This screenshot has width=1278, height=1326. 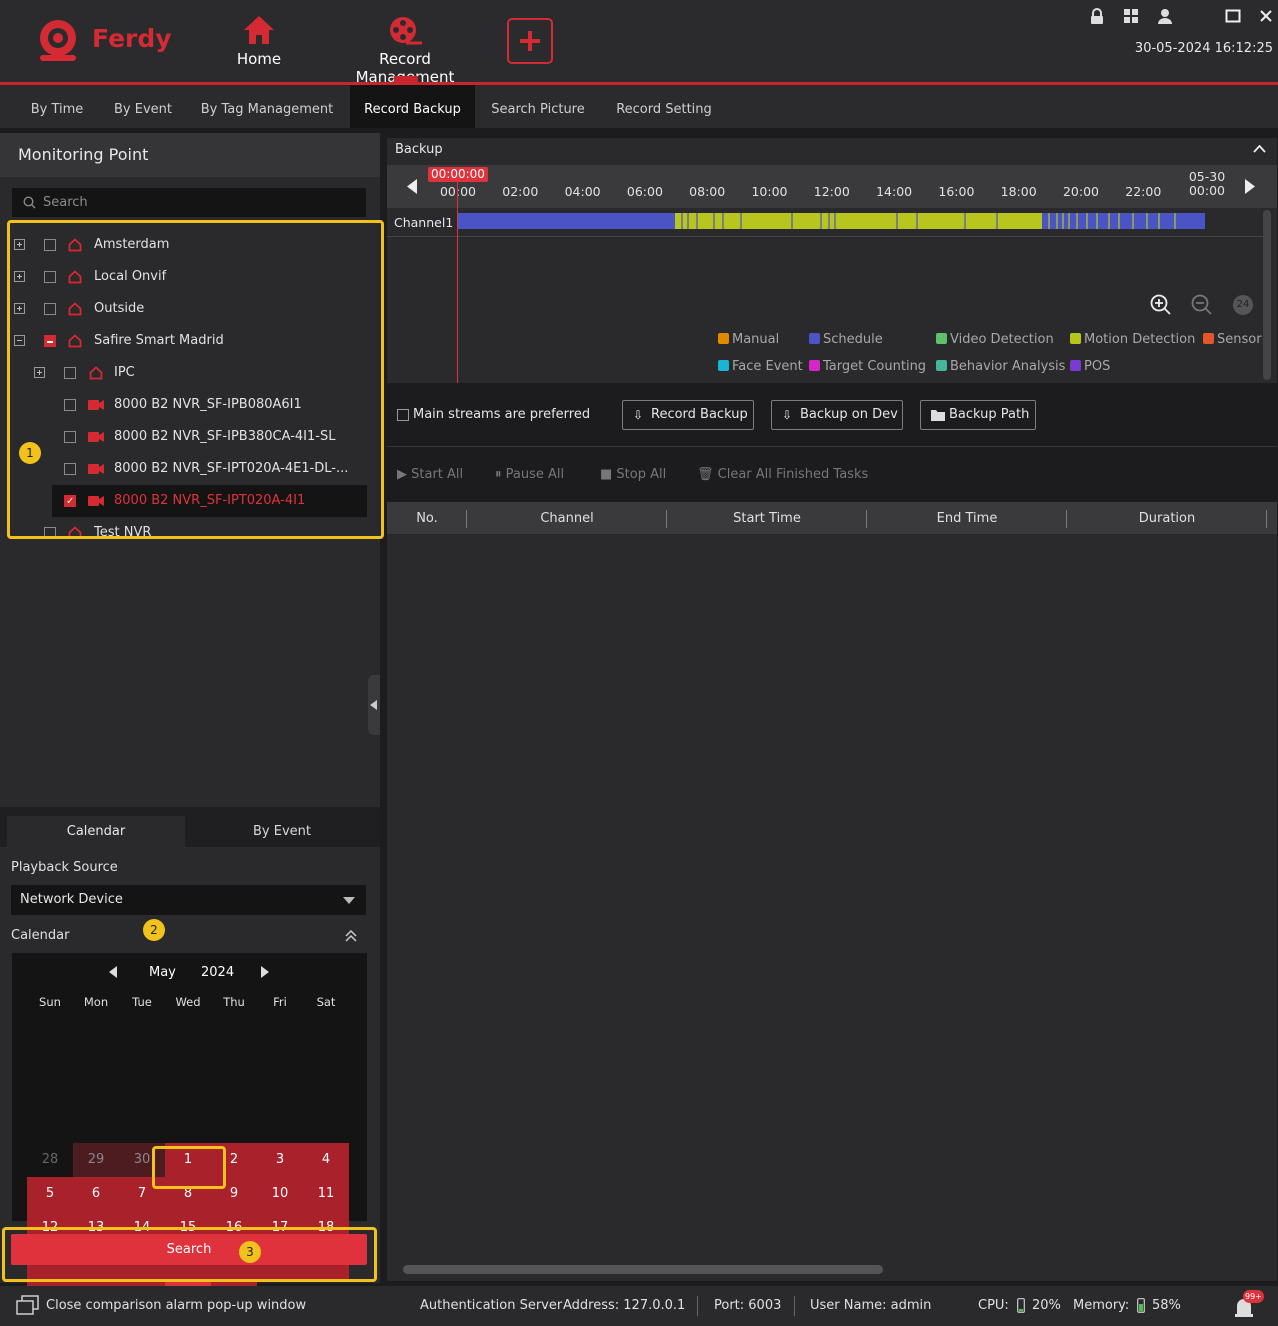 What do you see at coordinates (1166, 1305) in the screenshot?
I see `memory-value: 58%` at bounding box center [1166, 1305].